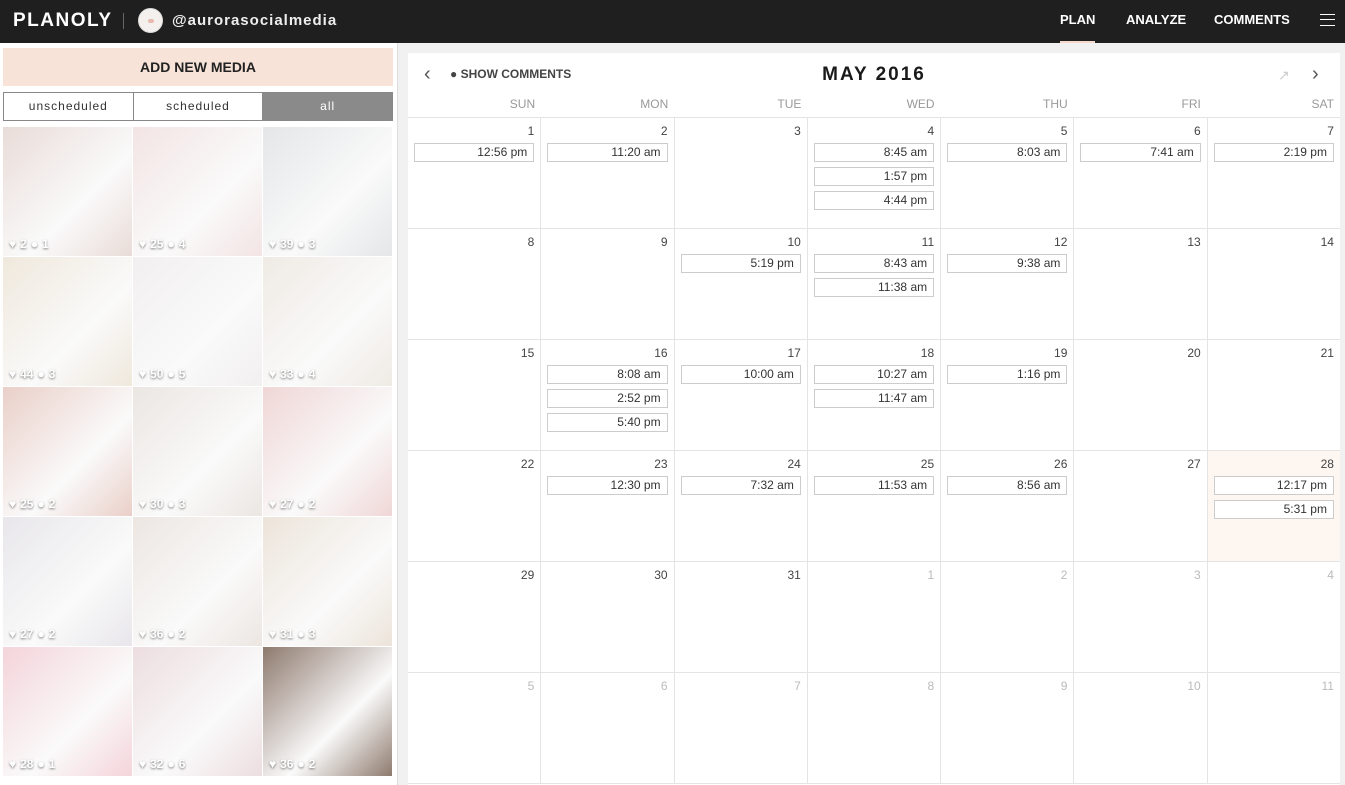  I want to click on media-tile: ♥ 2 ● 1, so click(67, 191).